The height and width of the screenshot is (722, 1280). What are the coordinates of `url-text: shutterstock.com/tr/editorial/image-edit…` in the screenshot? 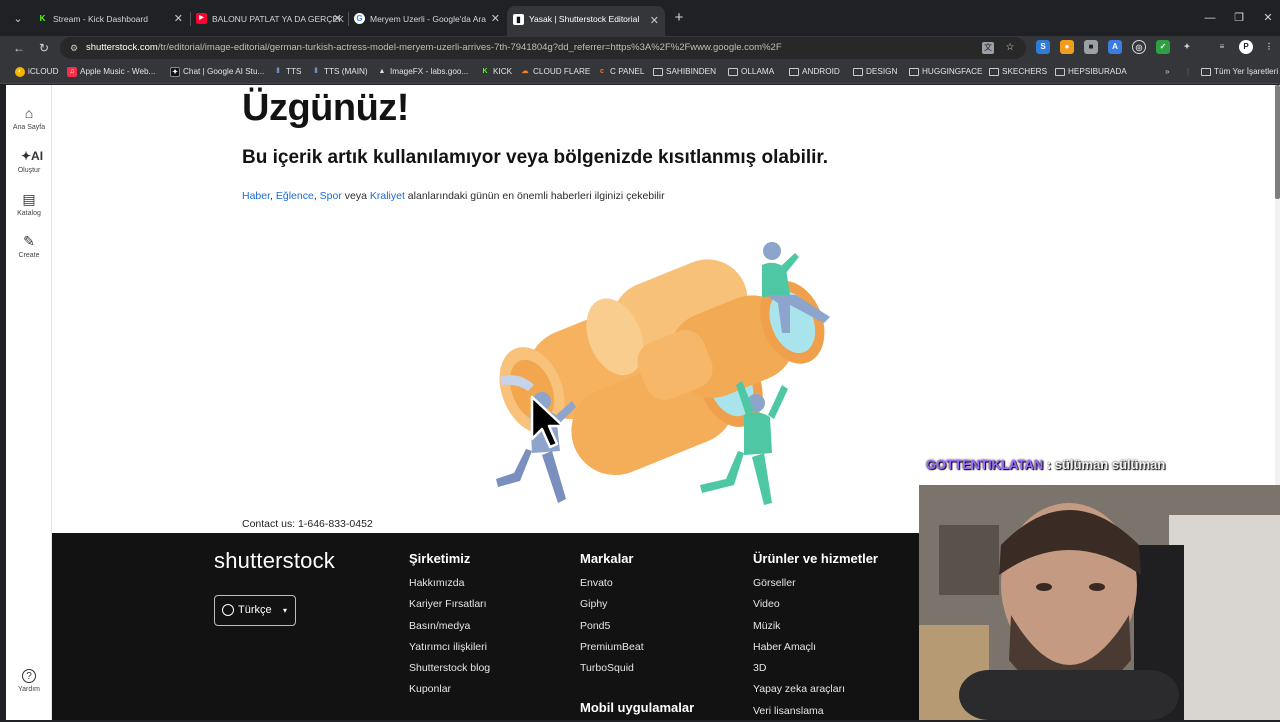 It's located at (434, 47).